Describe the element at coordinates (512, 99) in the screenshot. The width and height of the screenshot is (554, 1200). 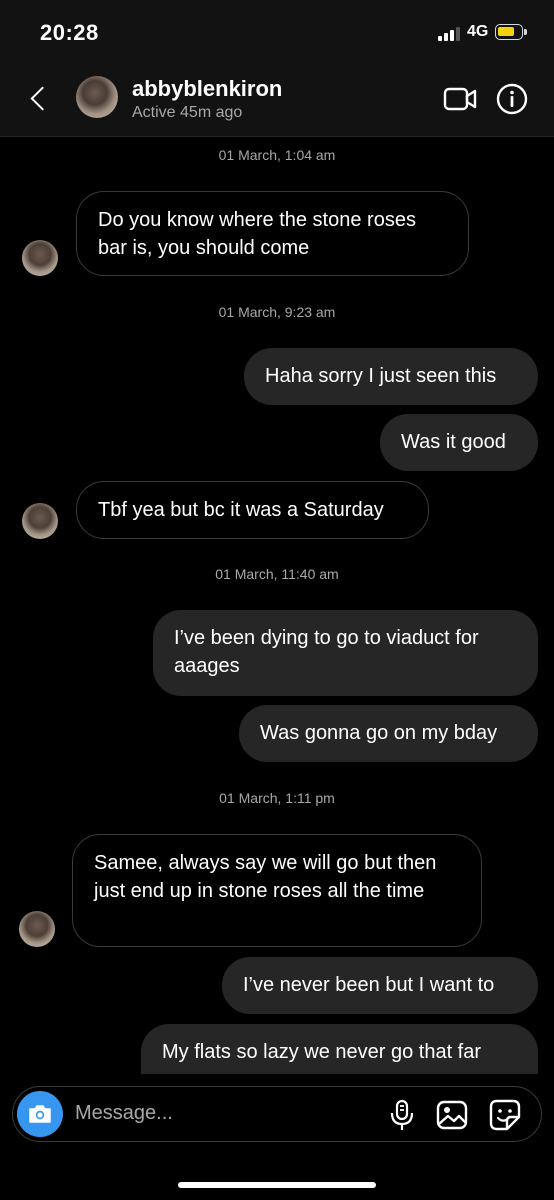
I see `info-icon` at that location.